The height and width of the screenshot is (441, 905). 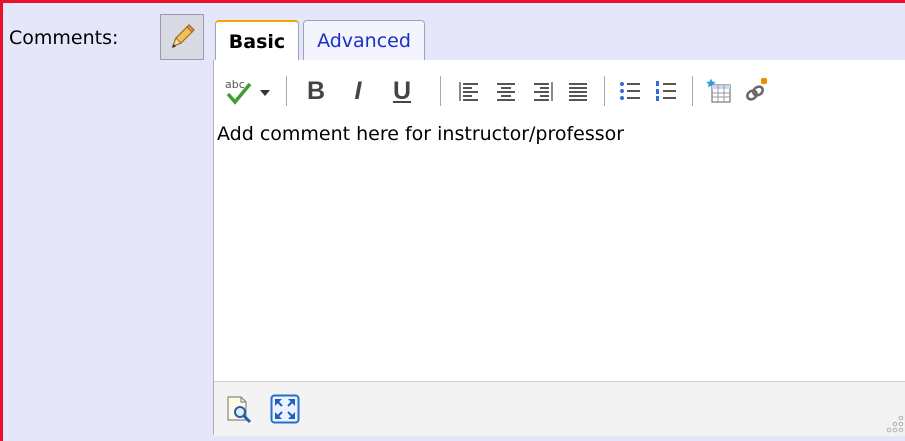 I want to click on underline-icon: U, so click(x=402, y=90).